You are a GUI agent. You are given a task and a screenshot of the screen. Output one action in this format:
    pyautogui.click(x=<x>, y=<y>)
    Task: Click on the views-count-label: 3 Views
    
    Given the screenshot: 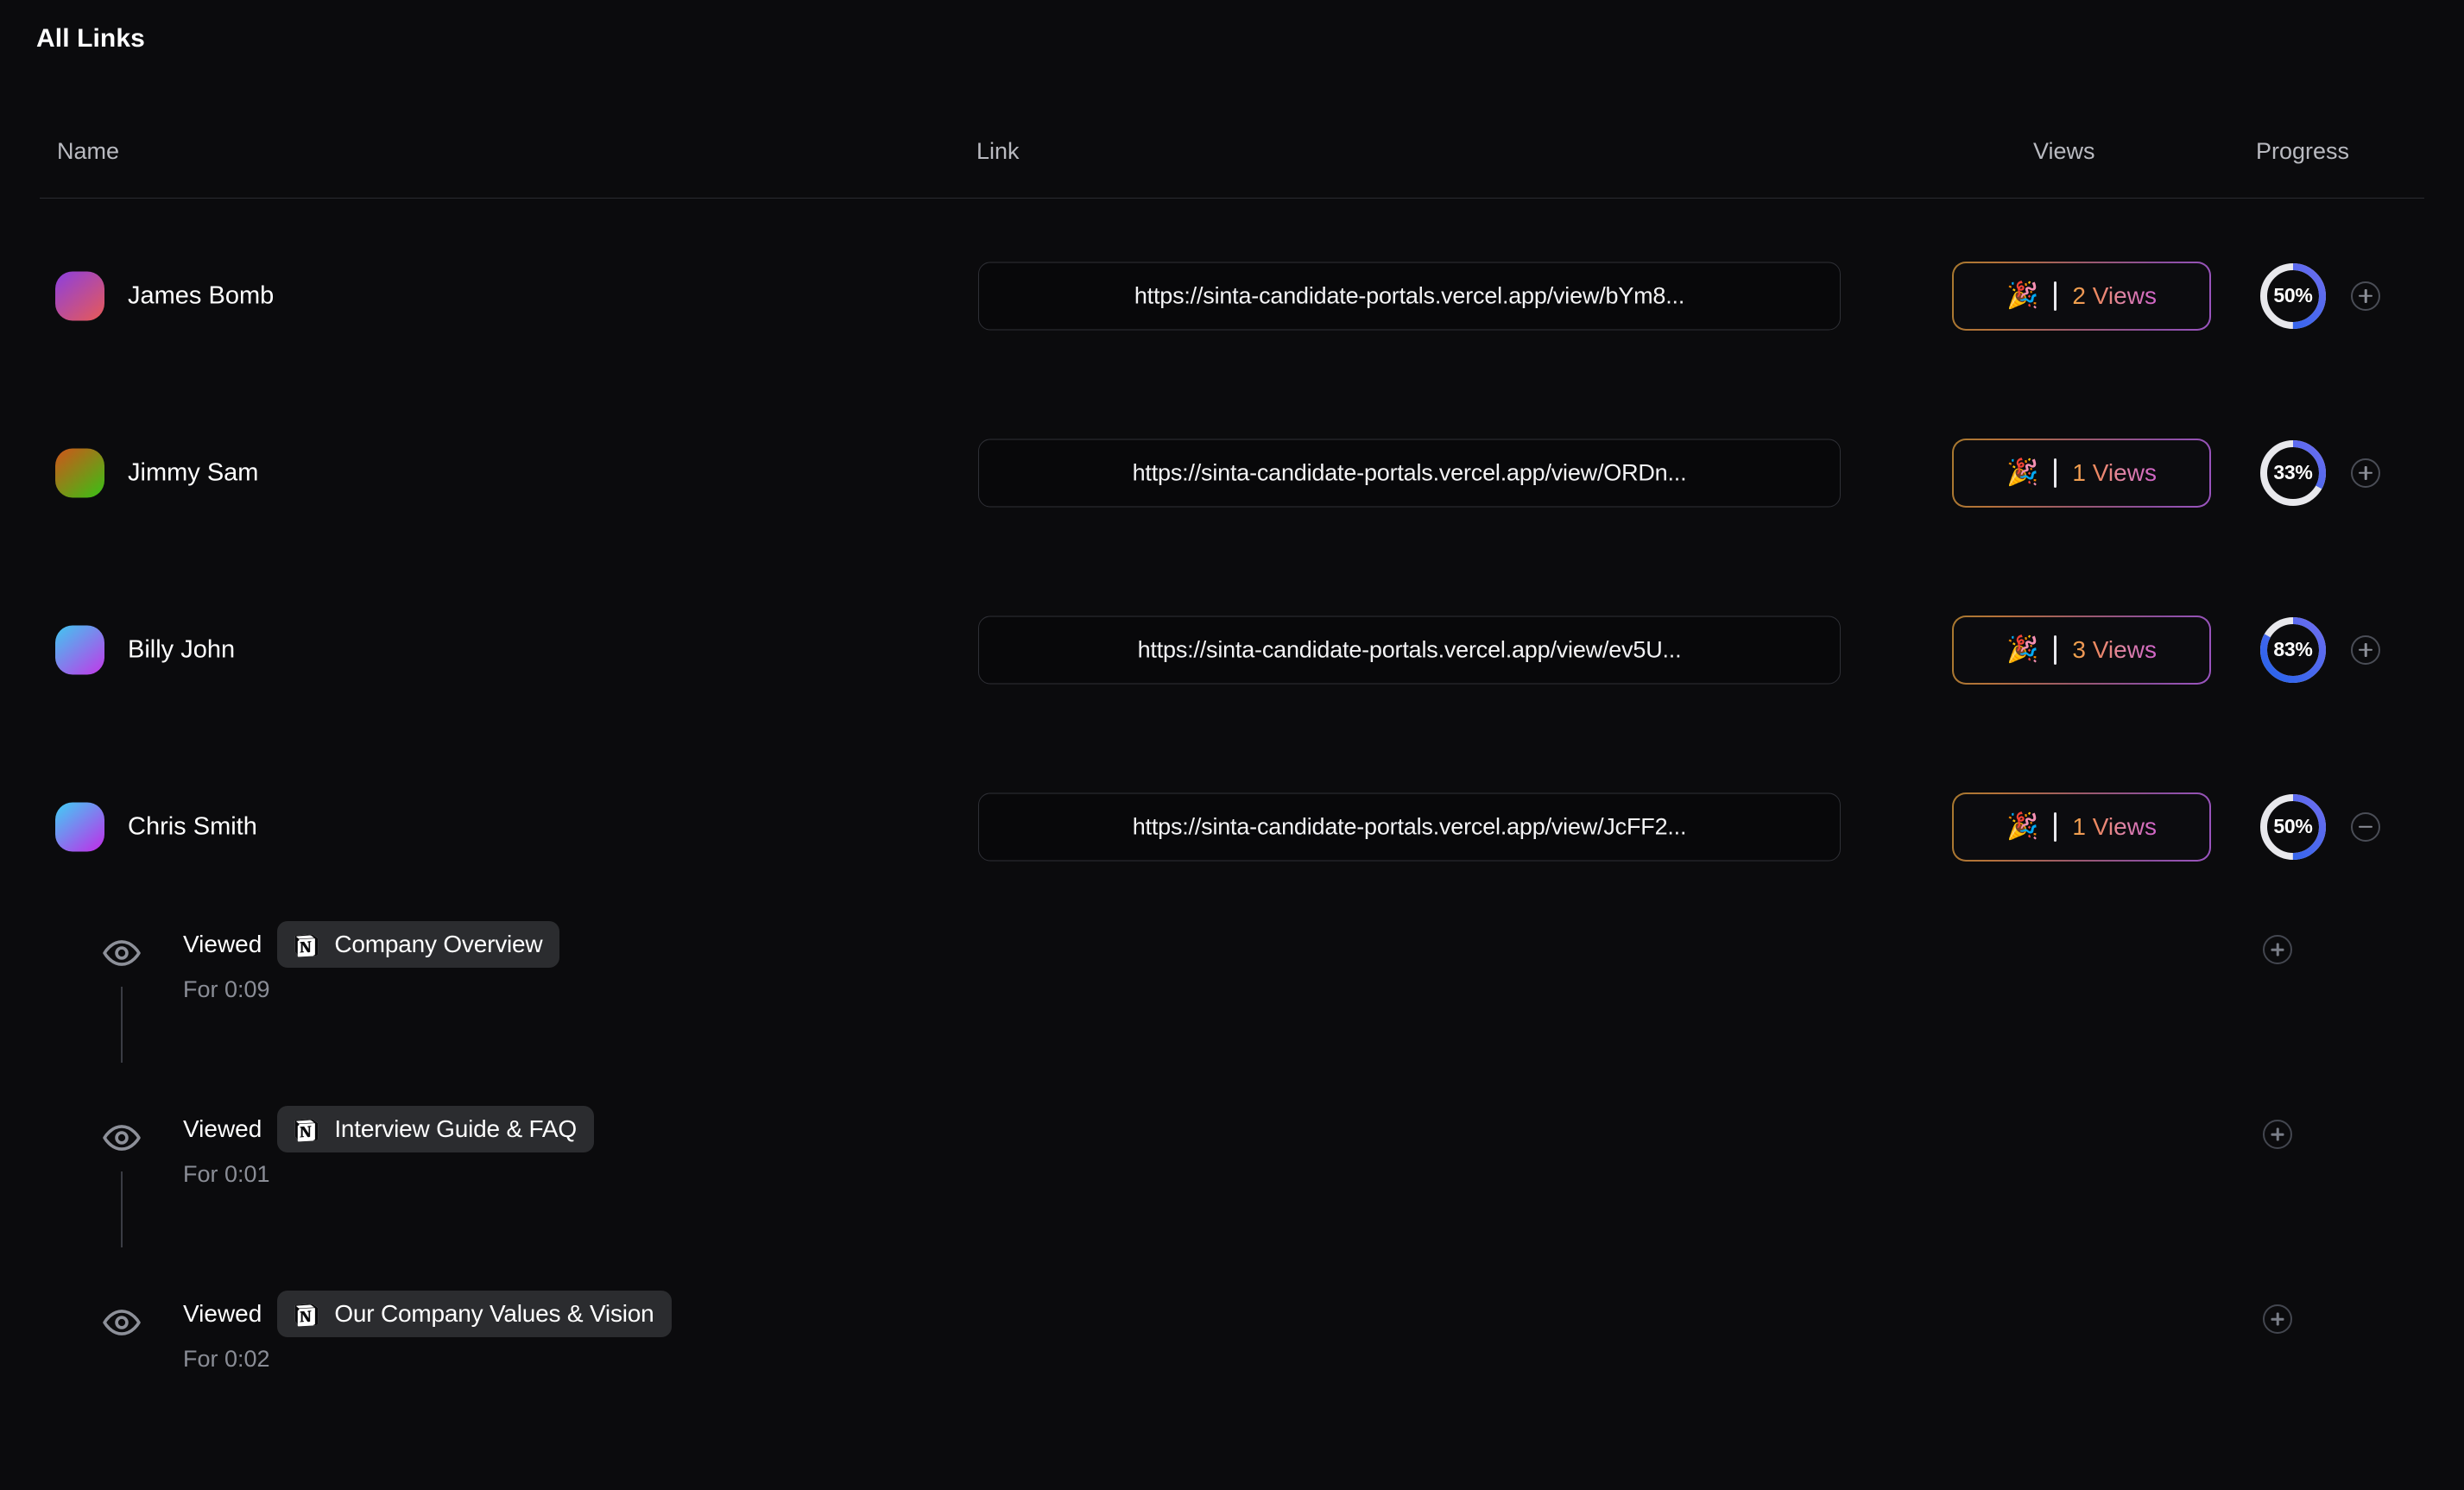 What is the action you would take?
    pyautogui.click(x=2114, y=649)
    